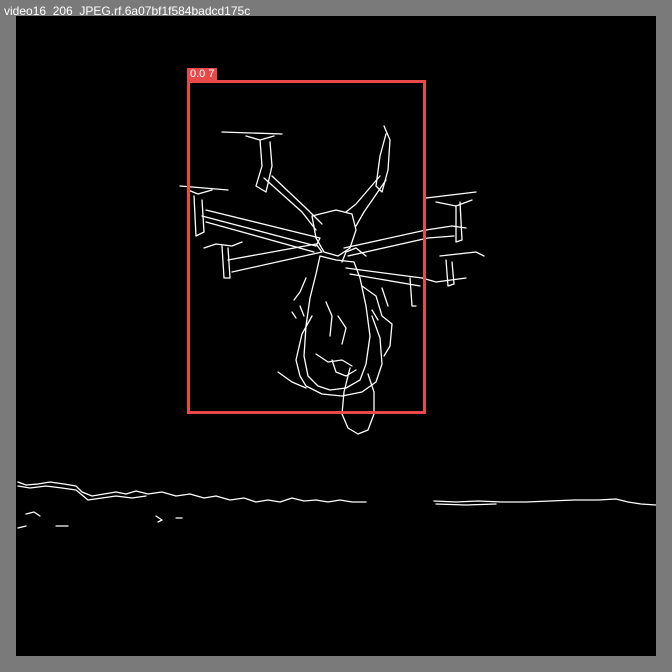 This screenshot has height=672, width=672. What do you see at coordinates (202, 74) in the screenshot?
I see `detection-confidence-label: 0.0 7` at bounding box center [202, 74].